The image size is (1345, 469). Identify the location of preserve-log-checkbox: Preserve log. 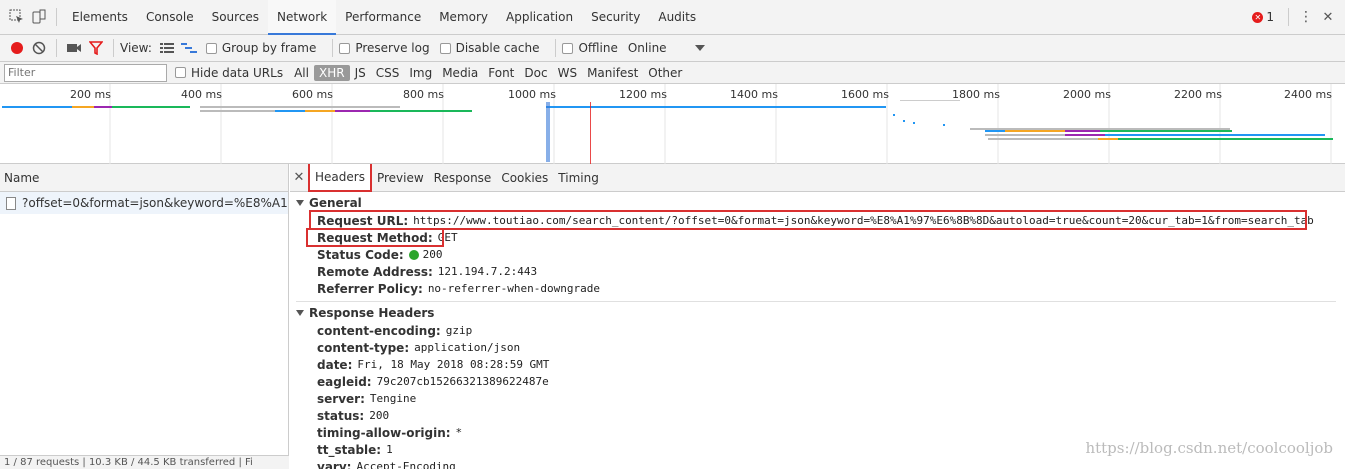
(384, 48).